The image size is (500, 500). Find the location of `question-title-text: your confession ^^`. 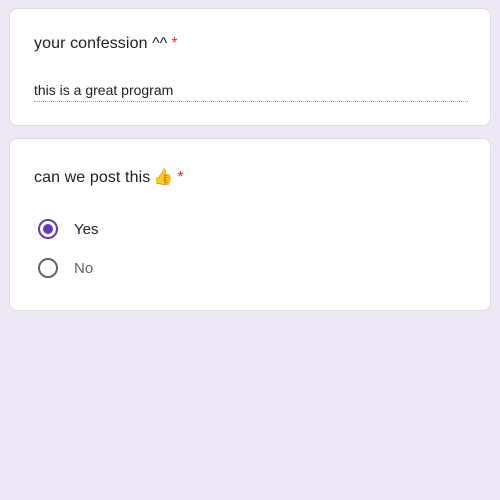

question-title-text: your confession ^^ is located at coordinates (101, 43).